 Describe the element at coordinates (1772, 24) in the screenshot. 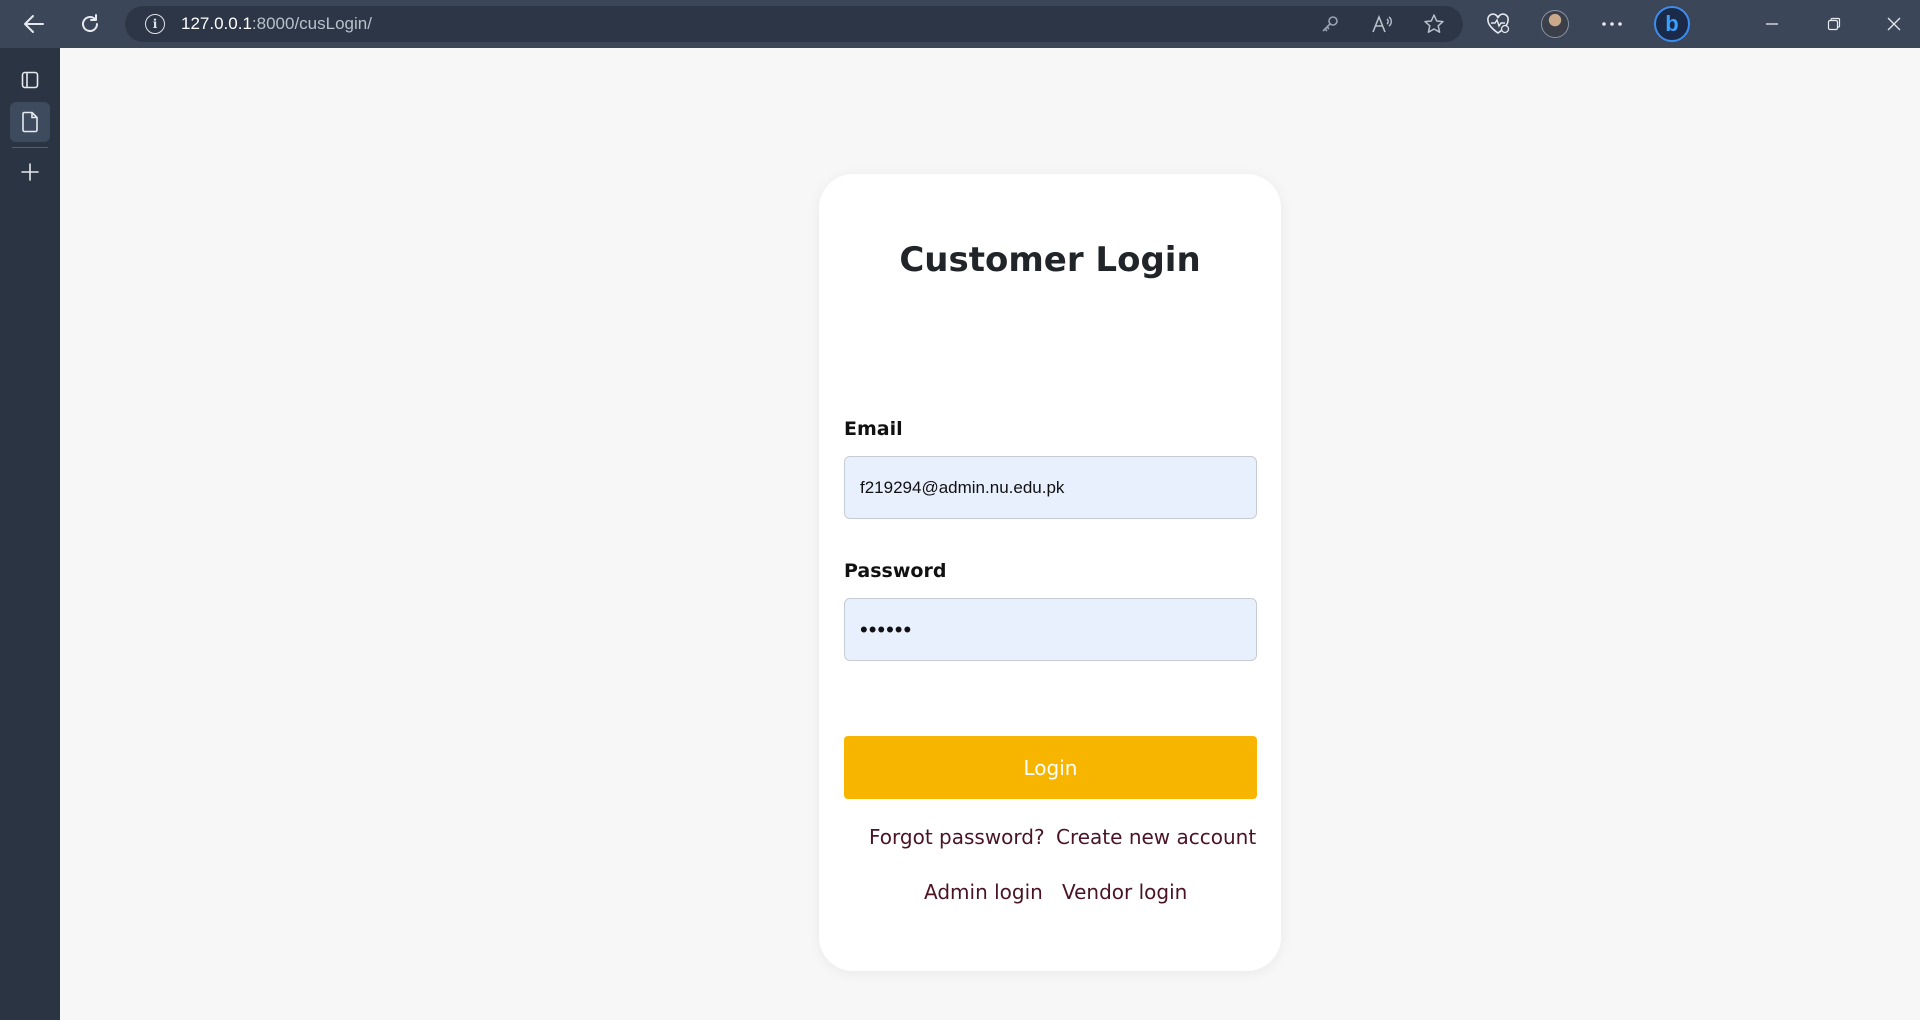

I see `minimize-icon` at that location.